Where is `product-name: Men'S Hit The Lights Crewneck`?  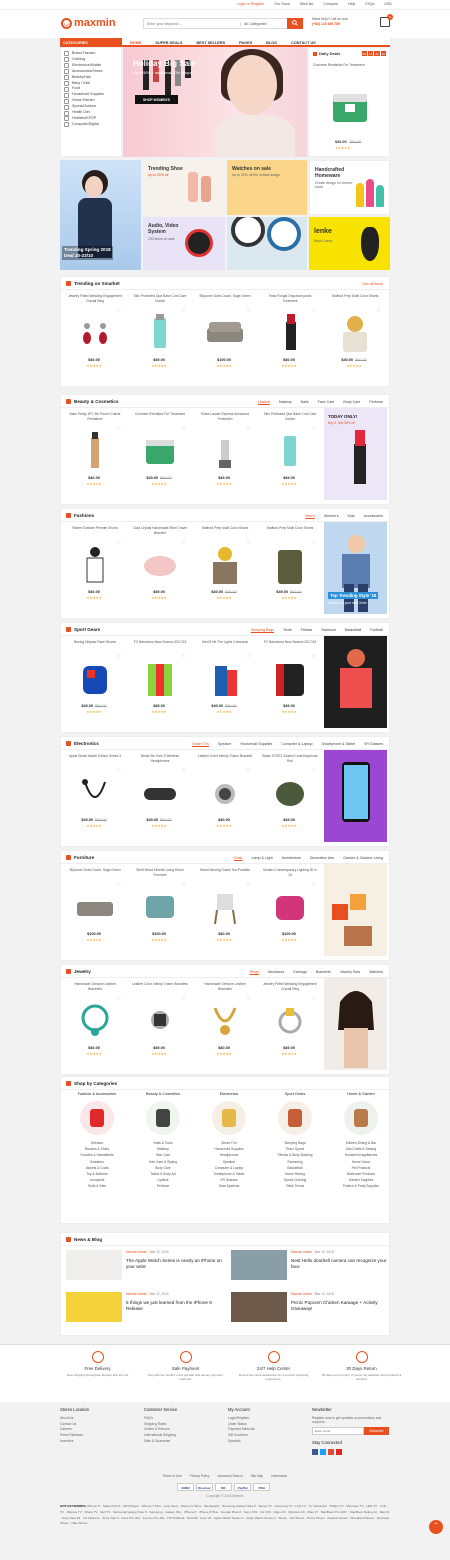
product-name: Men'S Hit The Lights Crewneck is located at coordinates (225, 645).